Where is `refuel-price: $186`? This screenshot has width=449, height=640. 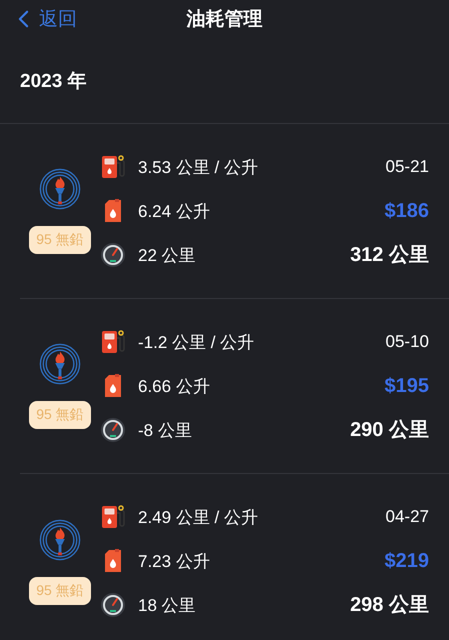
refuel-price: $186 is located at coordinates (406, 211).